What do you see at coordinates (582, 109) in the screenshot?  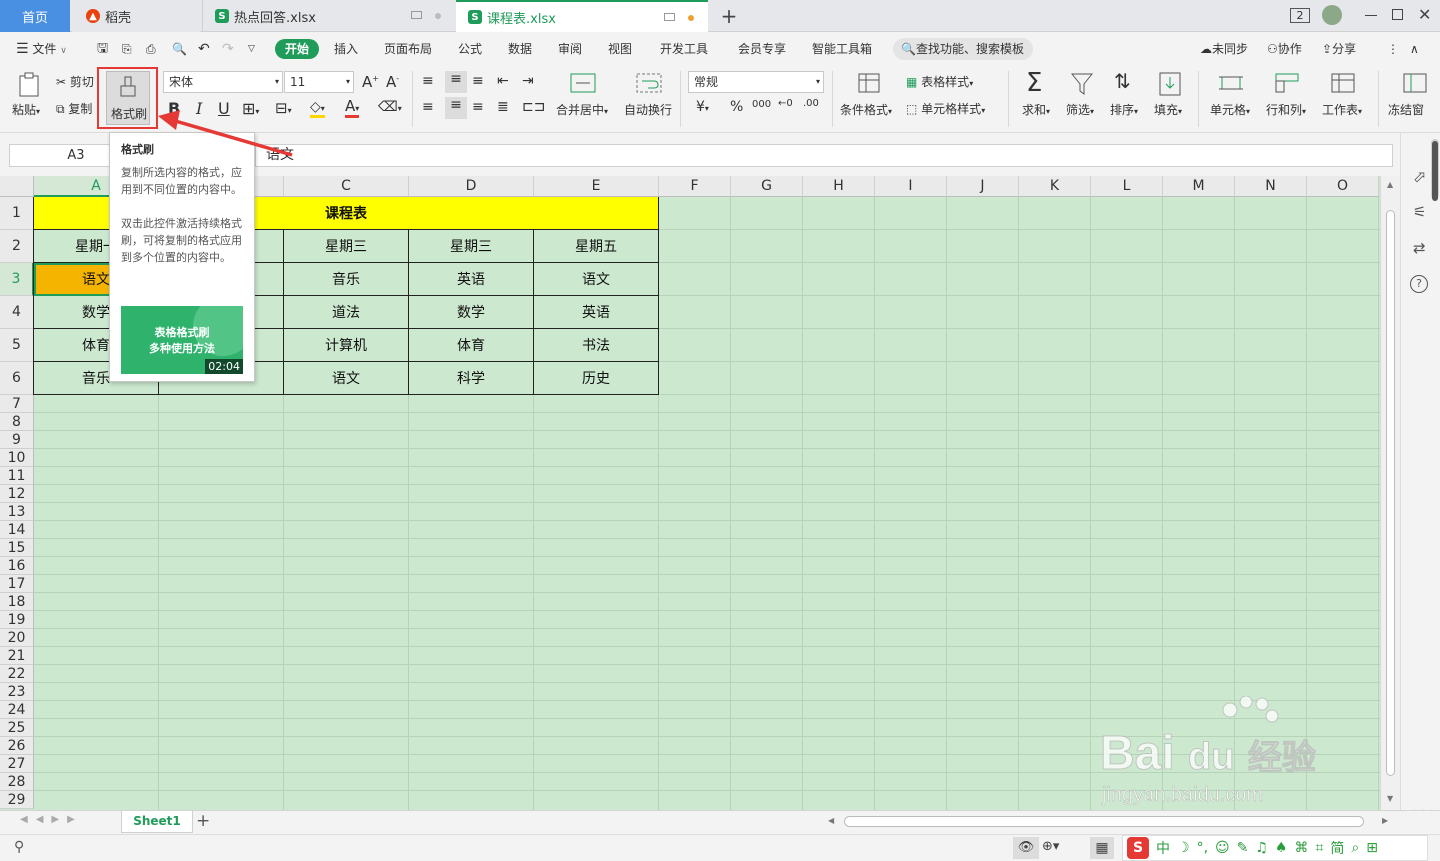 I see `merge-center-button: 合并居中▾` at bounding box center [582, 109].